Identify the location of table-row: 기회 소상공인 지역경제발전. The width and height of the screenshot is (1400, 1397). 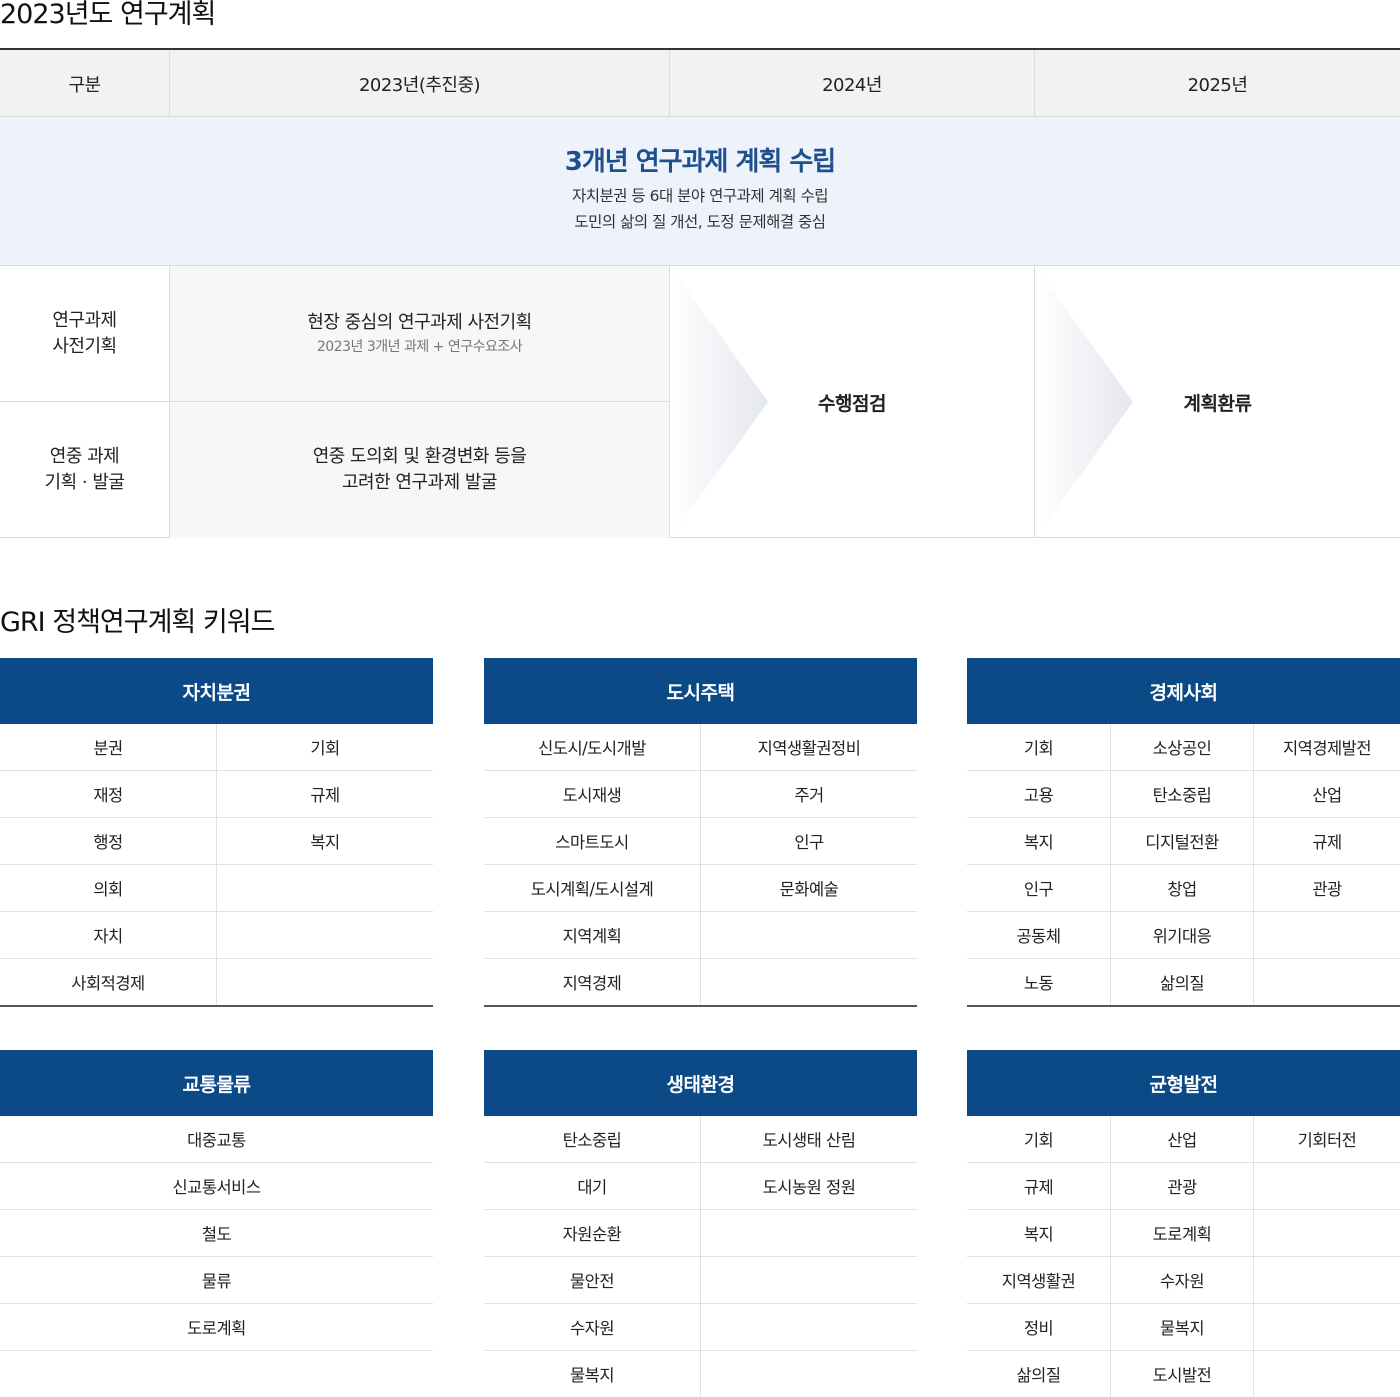
(1183, 747).